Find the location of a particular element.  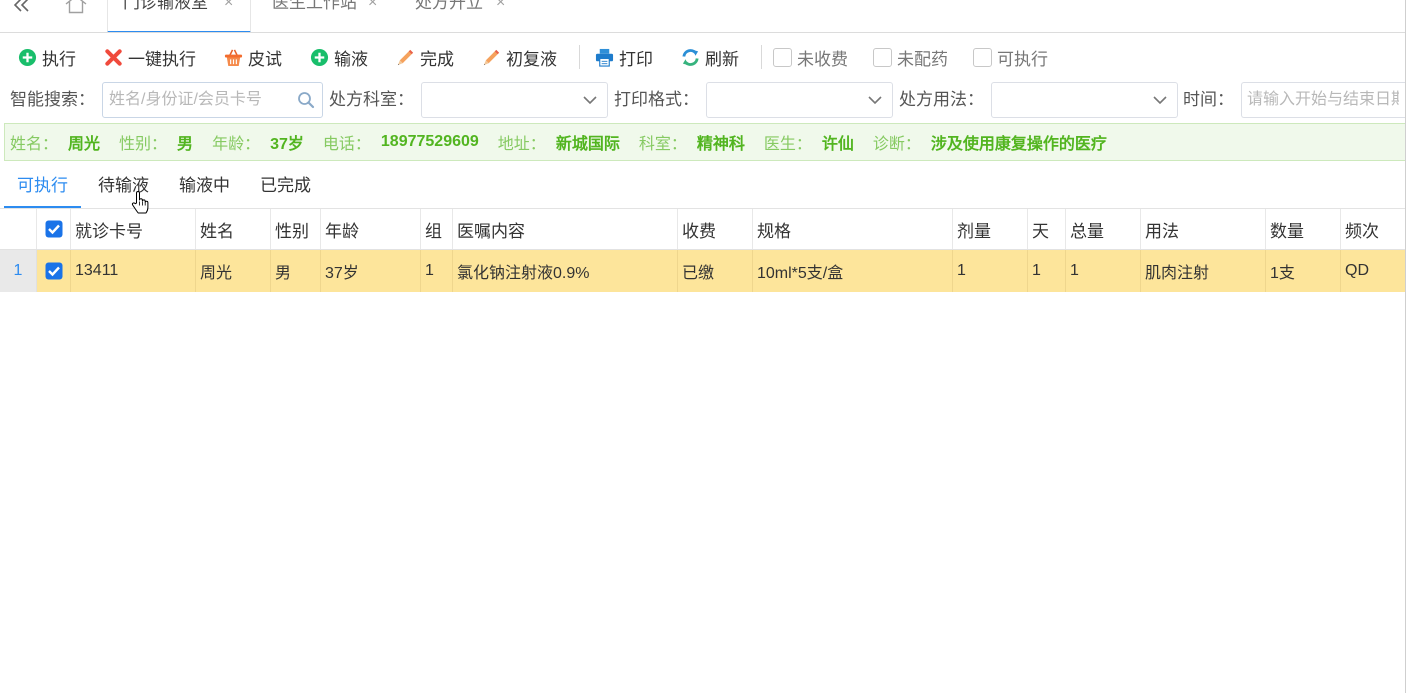

cell-spec: 10ml*5支/盒 is located at coordinates (853, 271).